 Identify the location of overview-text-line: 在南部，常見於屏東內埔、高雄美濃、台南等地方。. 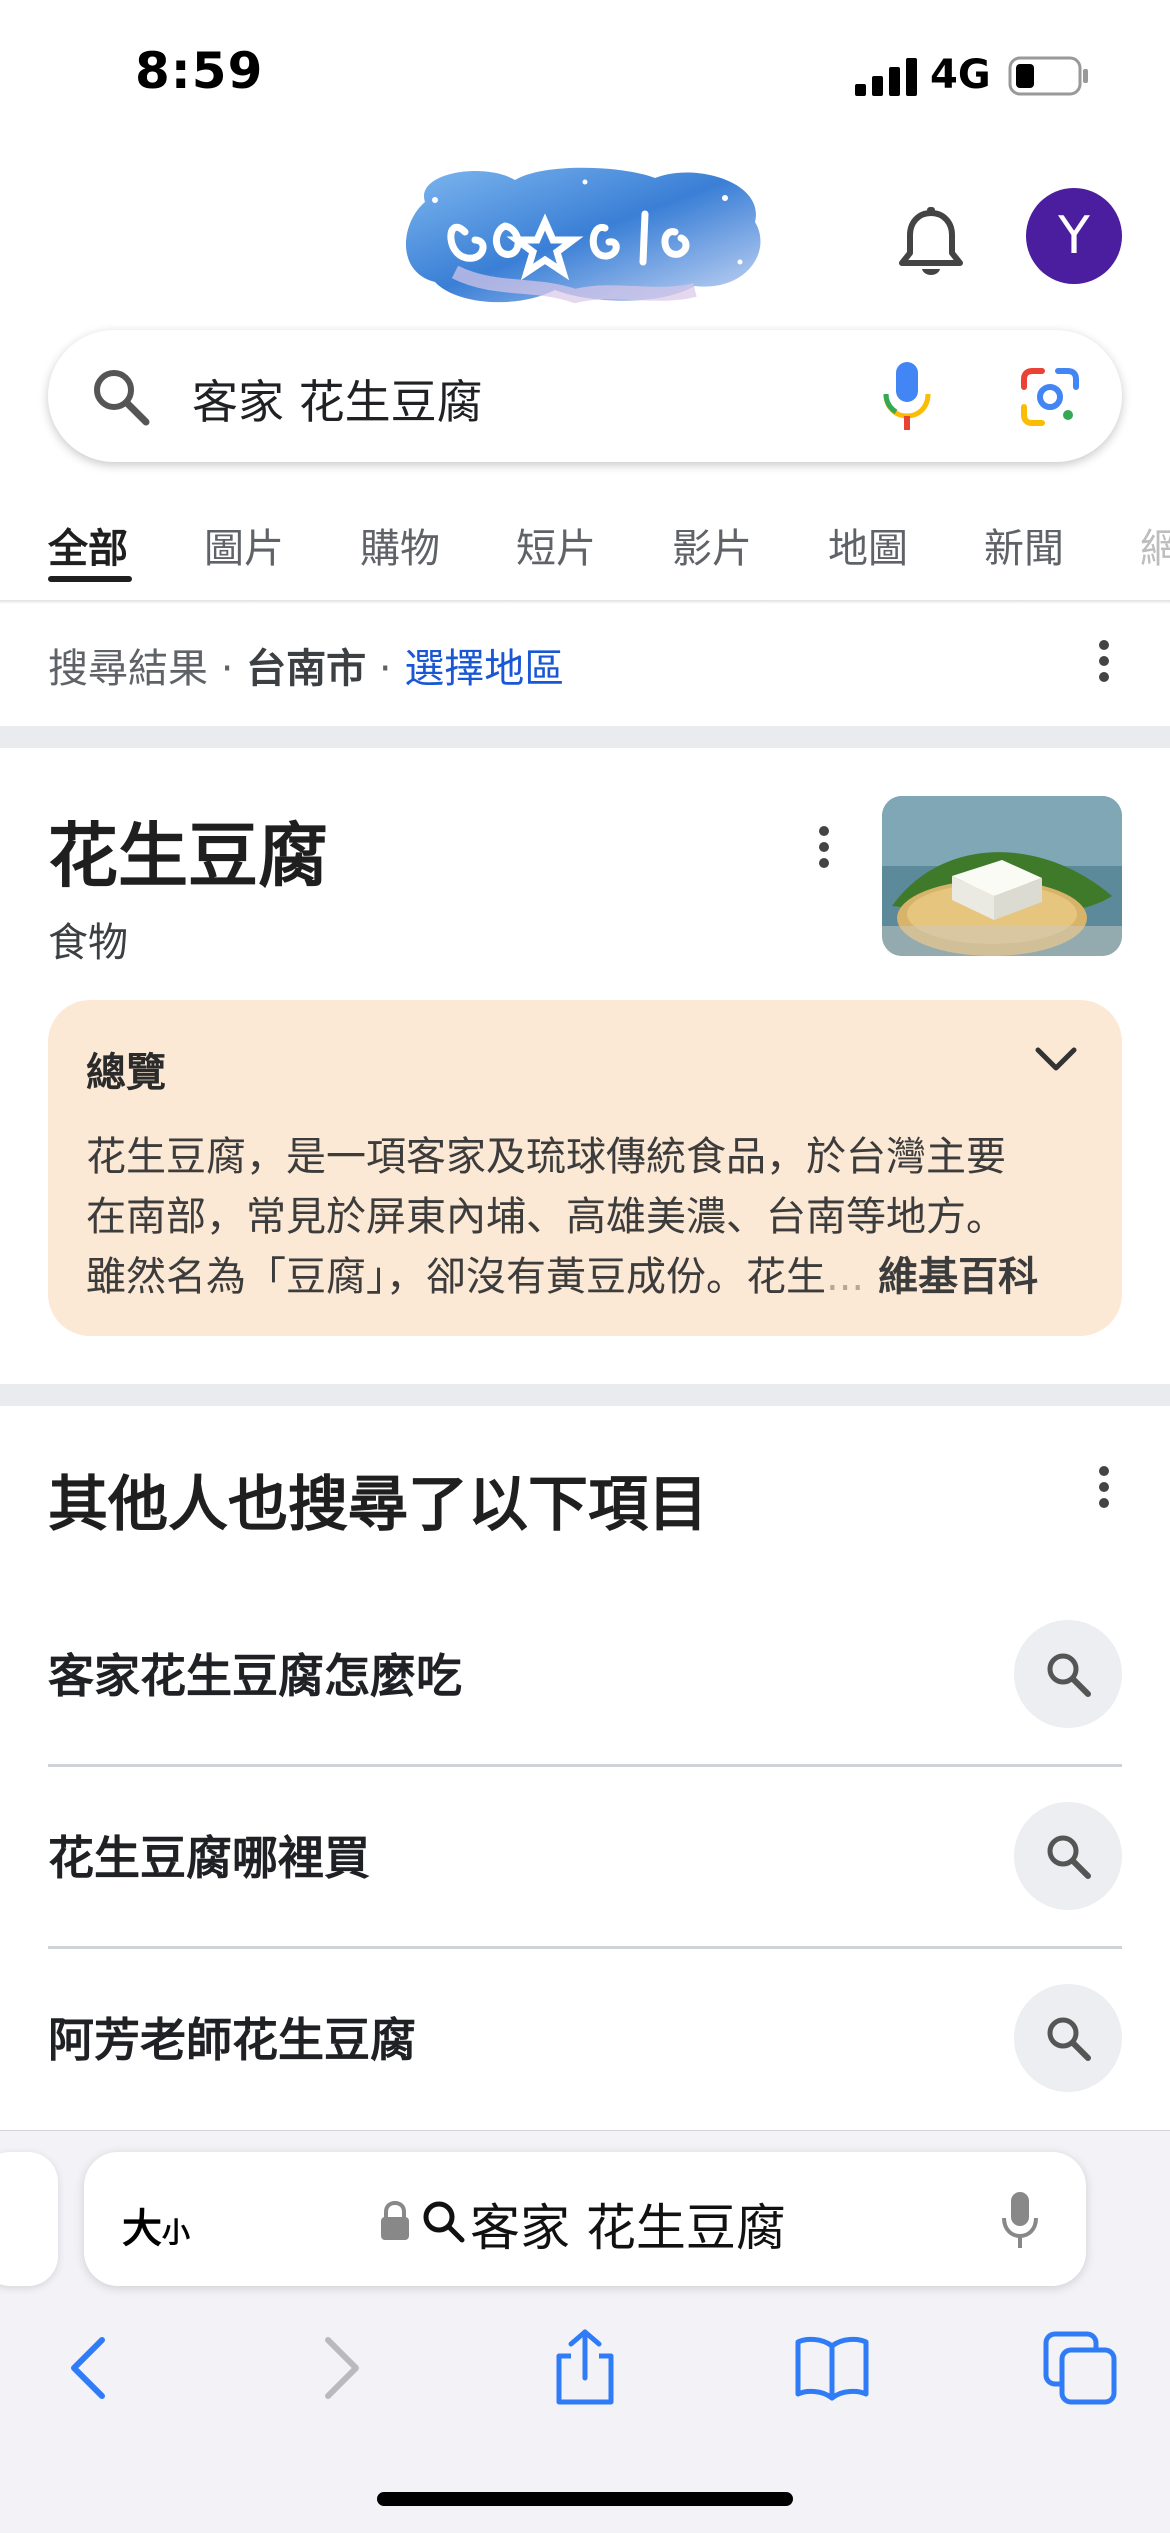
(546, 1217).